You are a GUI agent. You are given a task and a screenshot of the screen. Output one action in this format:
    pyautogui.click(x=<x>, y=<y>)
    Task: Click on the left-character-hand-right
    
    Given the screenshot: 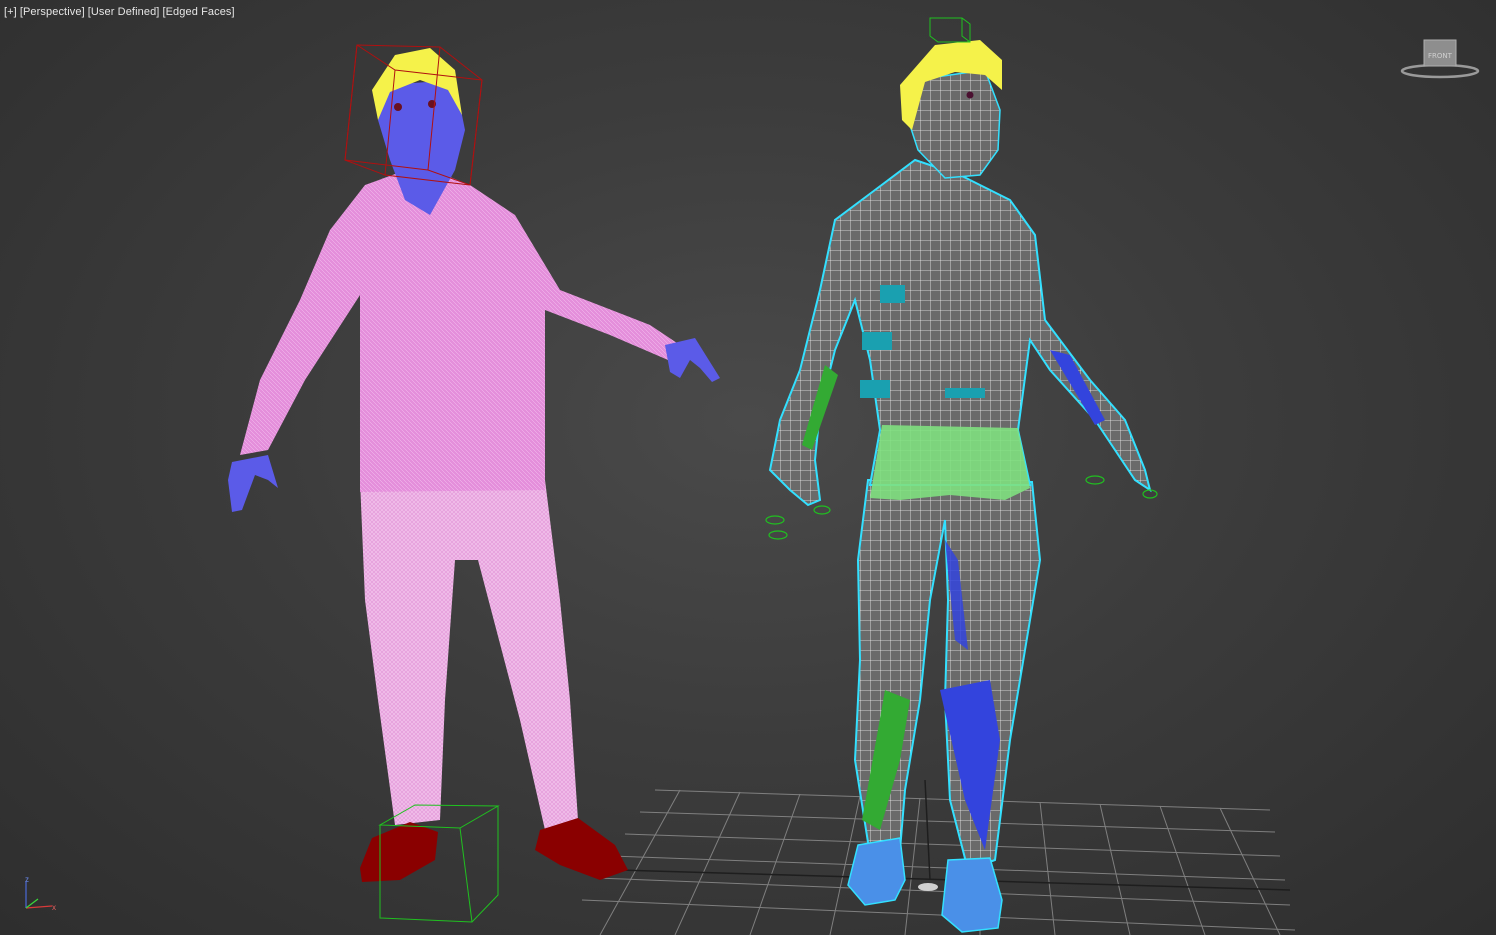 What is the action you would take?
    pyautogui.click(x=253, y=483)
    